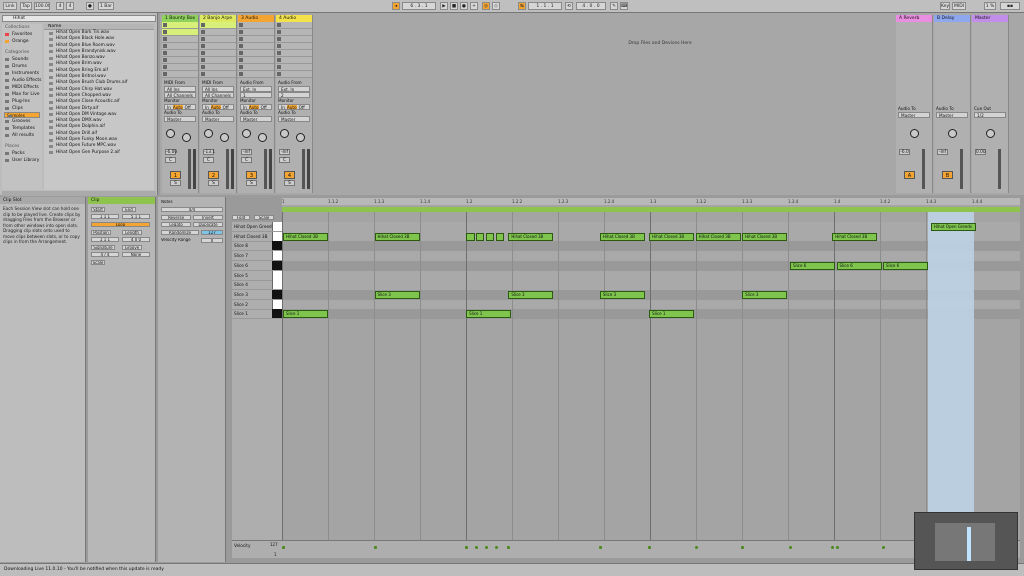 The width and height of the screenshot is (1024, 576). I want to click on play-icon: ▶, so click(444, 6).